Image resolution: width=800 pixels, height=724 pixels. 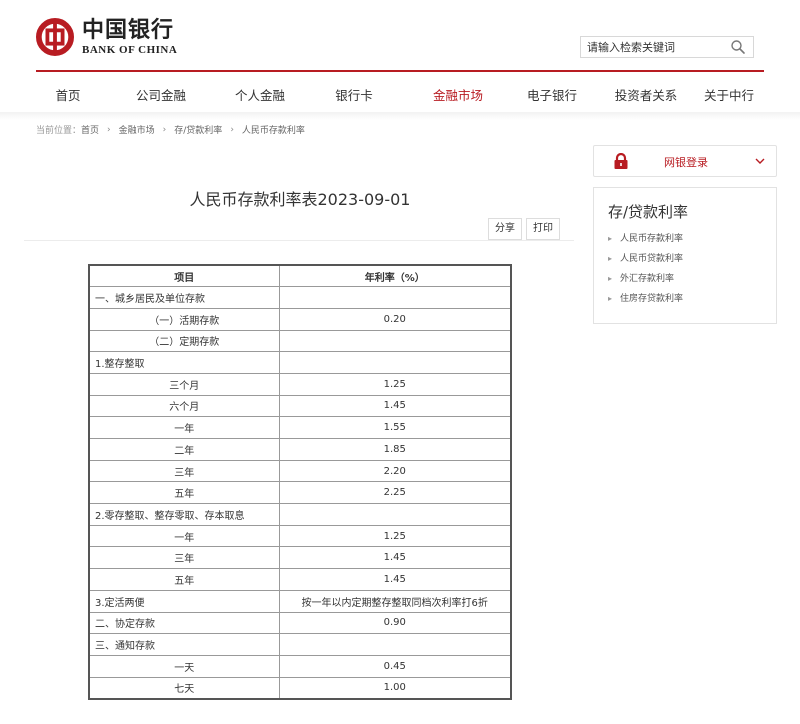 What do you see at coordinates (184, 319) in the screenshot?
I see `table-cell-item: （一）活期存款` at bounding box center [184, 319].